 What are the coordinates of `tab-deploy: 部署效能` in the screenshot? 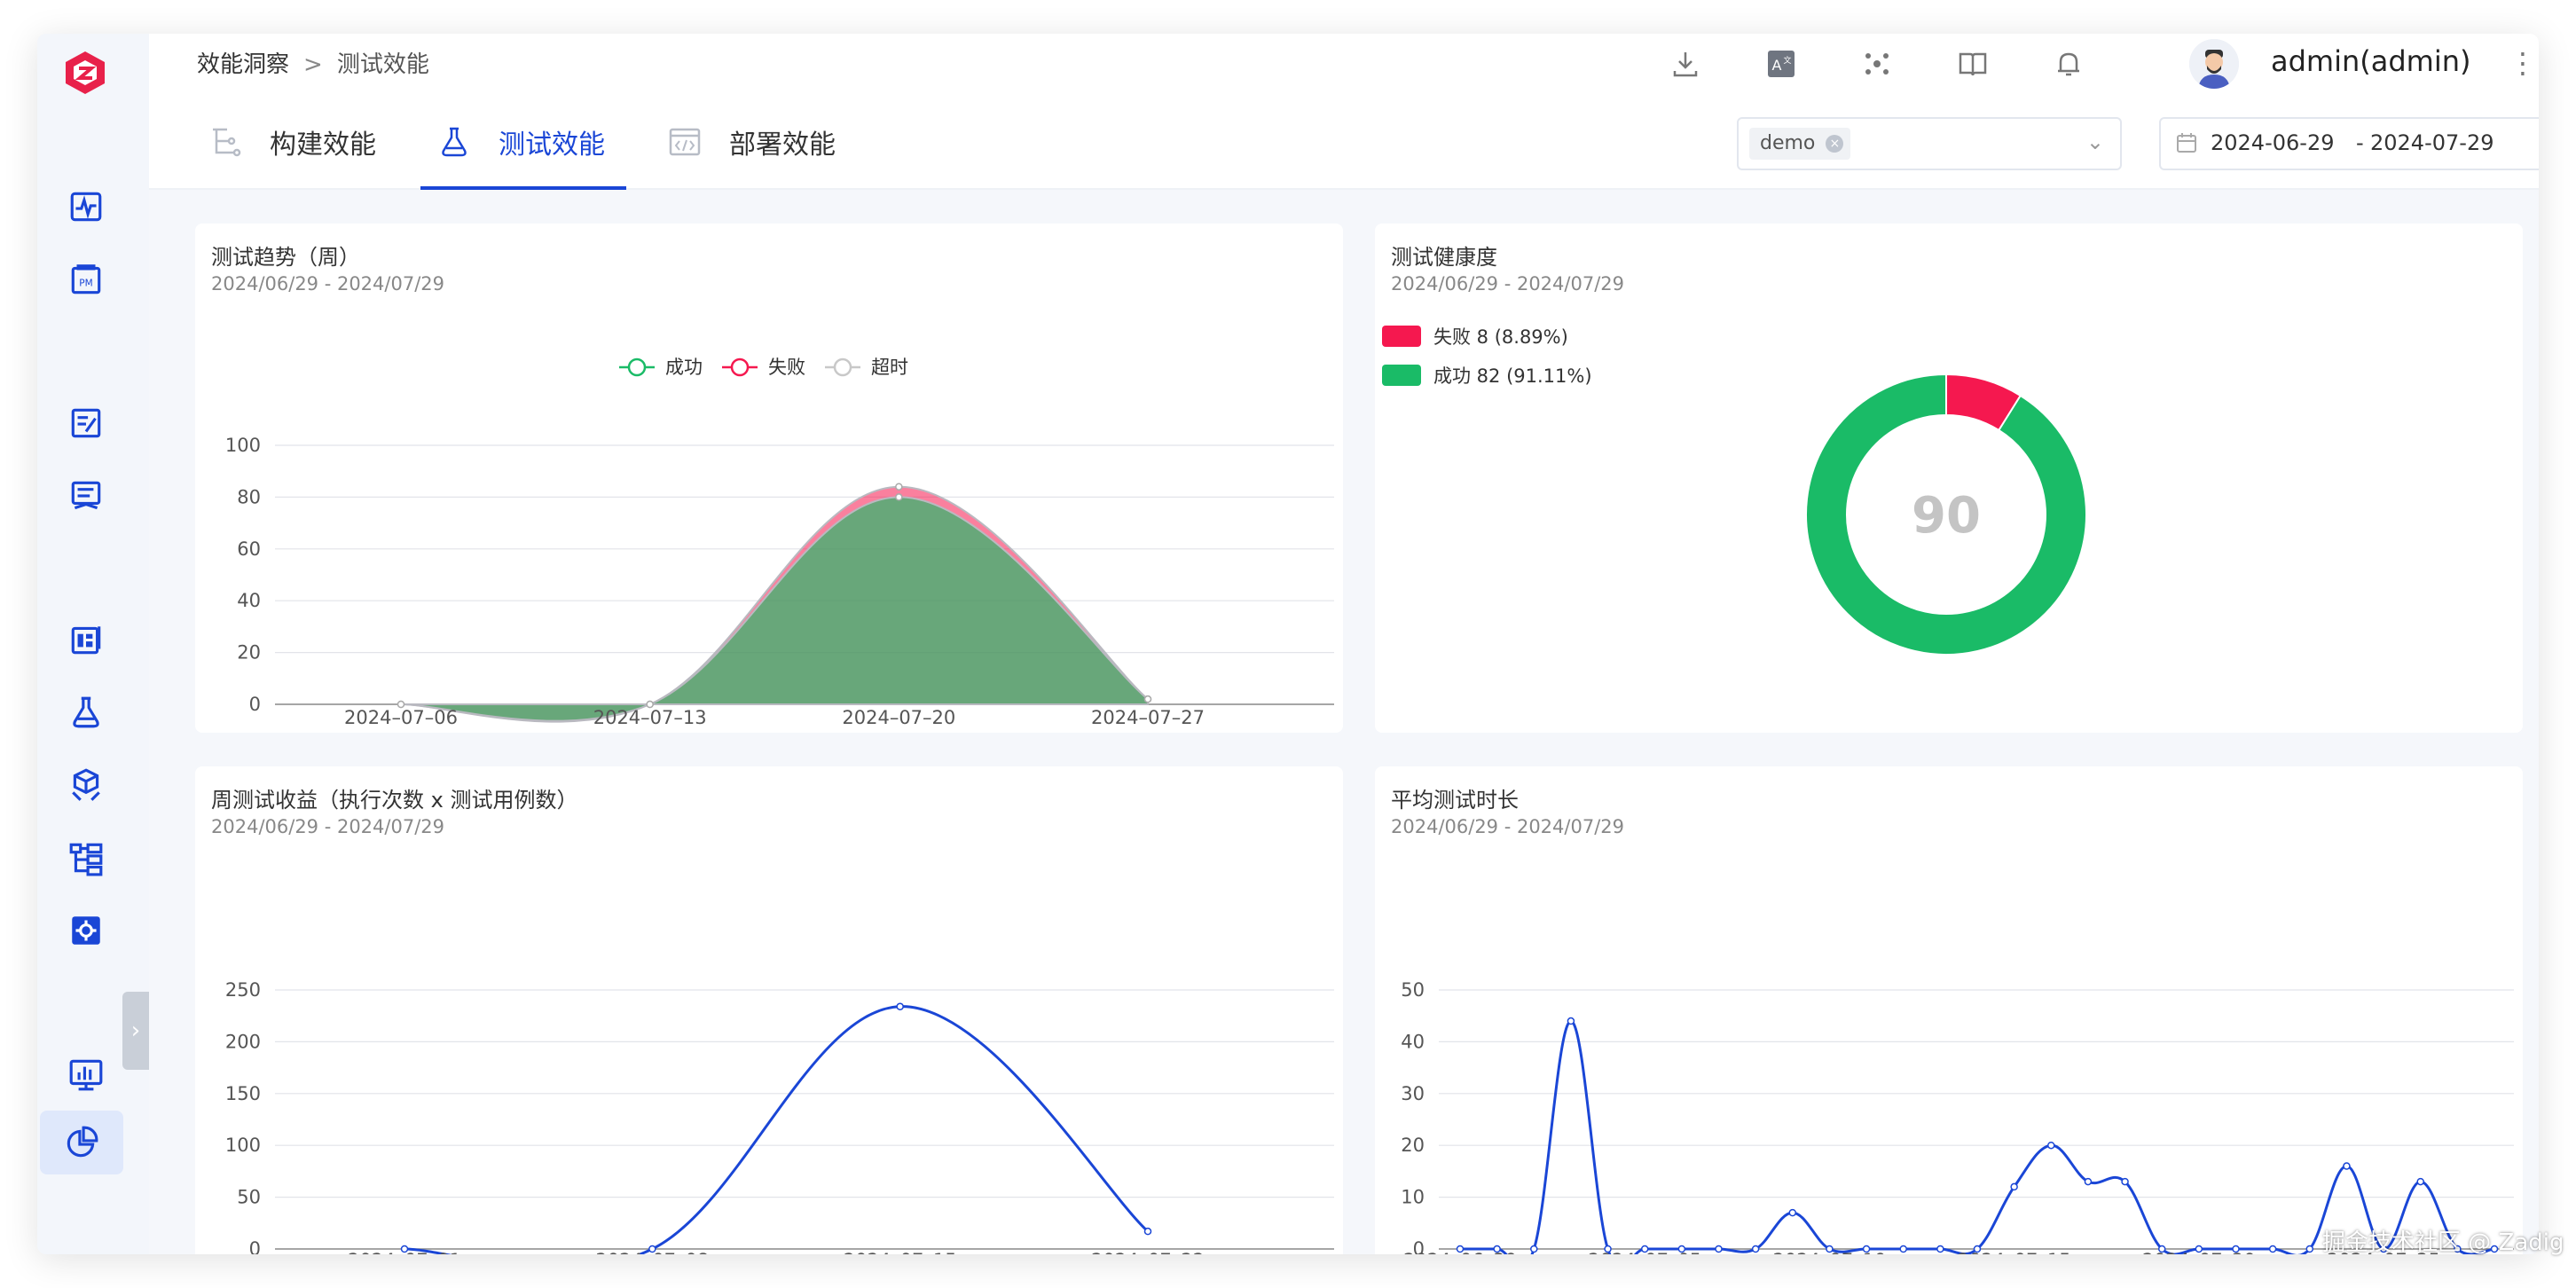 It's located at (751, 142).